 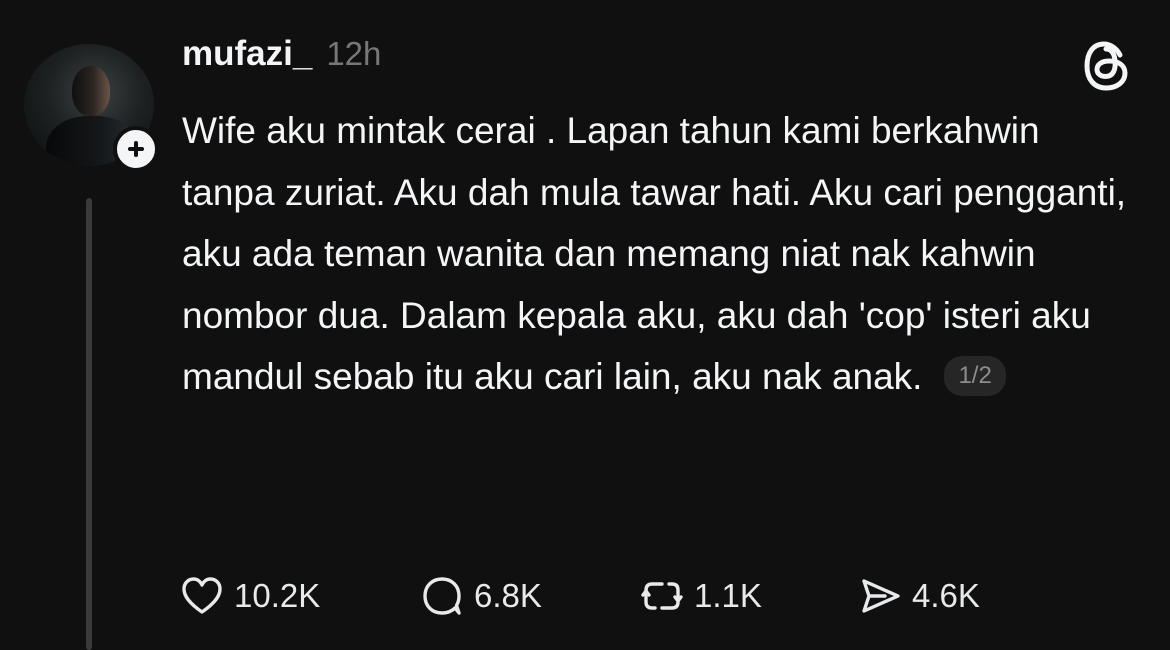 I want to click on share-button: 4.6K, so click(x=919, y=596).